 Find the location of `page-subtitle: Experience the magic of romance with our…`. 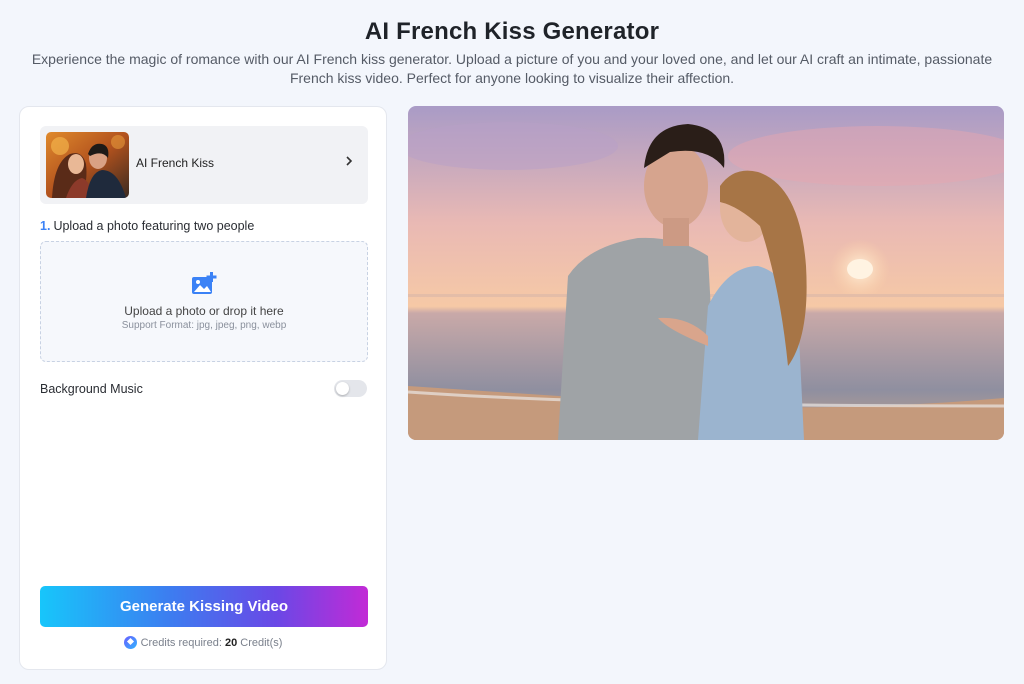

page-subtitle: Experience the magic of romance with our… is located at coordinates (512, 68).